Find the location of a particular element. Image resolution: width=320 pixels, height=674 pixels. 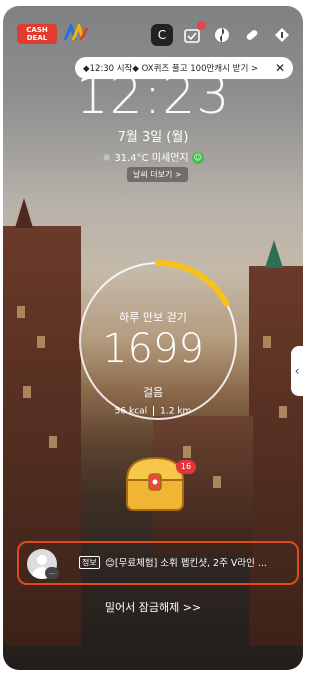

chest-count-badge: 16 is located at coordinates (186, 467).